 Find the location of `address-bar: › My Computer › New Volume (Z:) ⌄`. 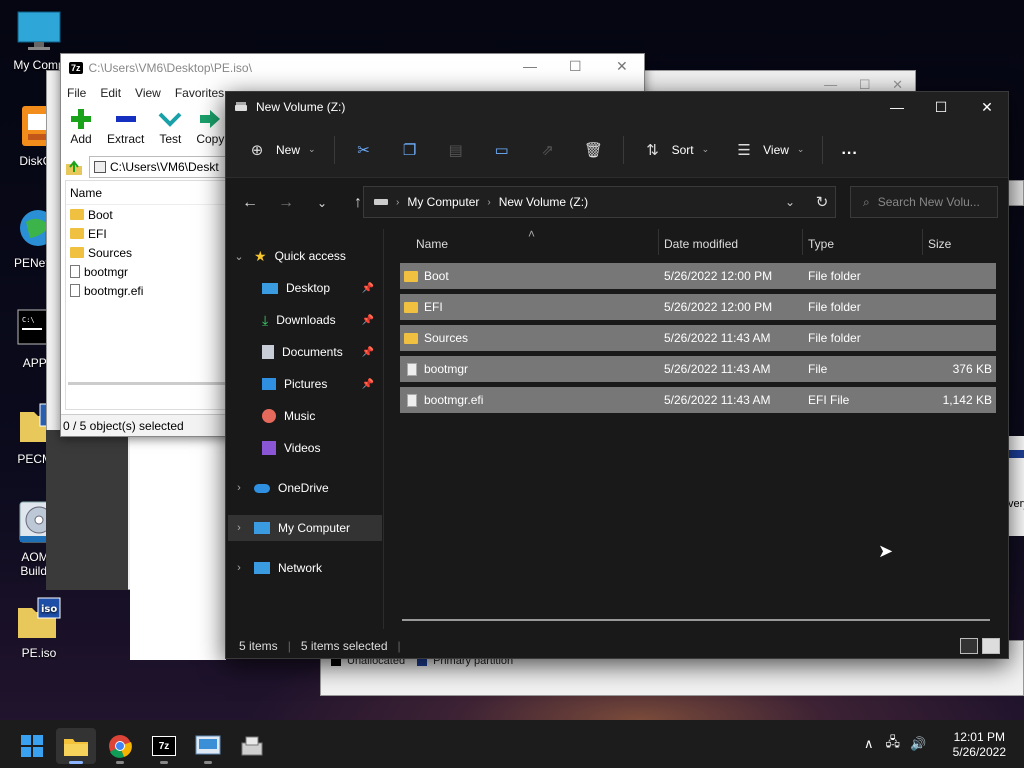

address-bar: › My Computer › New Volume (Z:) ⌄ is located at coordinates (599, 202).